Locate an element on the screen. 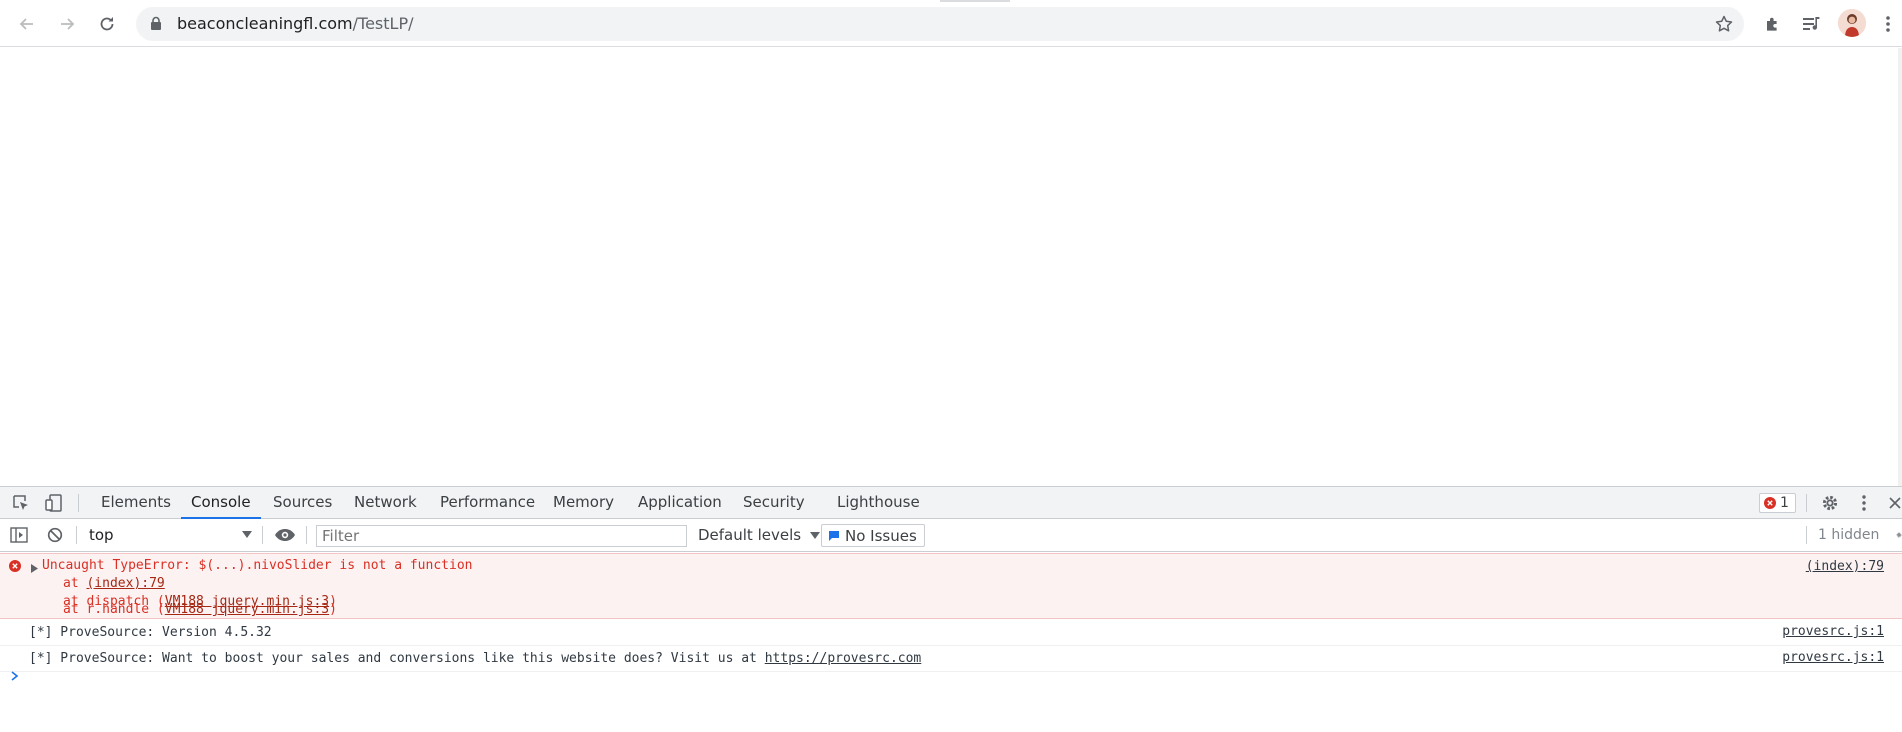 This screenshot has height=732, width=1902. stack-frame-link: VM188 jquery.min.js:3 is located at coordinates (247, 609).